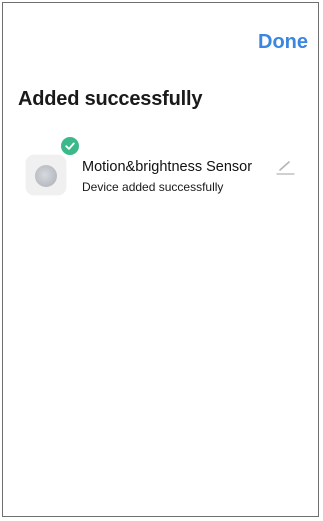 Image resolution: width=323 pixels, height=521 pixels. I want to click on done-button: Done, so click(283, 42).